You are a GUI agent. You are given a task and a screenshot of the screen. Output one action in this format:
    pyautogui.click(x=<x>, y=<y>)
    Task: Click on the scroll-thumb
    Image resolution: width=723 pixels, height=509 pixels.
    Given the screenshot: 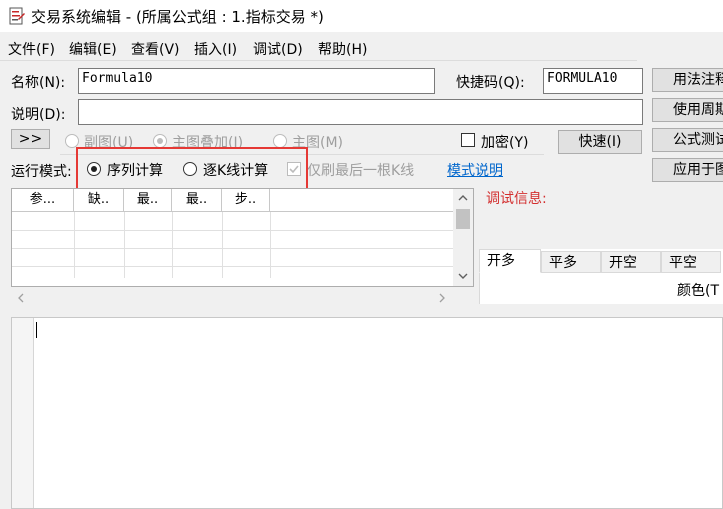 What is the action you would take?
    pyautogui.click(x=463, y=219)
    